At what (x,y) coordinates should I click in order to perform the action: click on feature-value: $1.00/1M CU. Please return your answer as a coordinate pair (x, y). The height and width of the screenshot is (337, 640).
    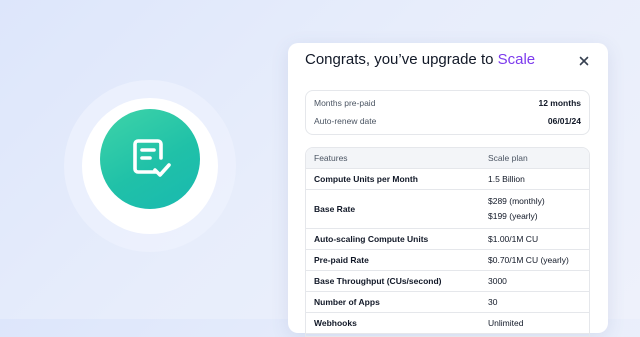
    Looking at the image, I should click on (513, 238).